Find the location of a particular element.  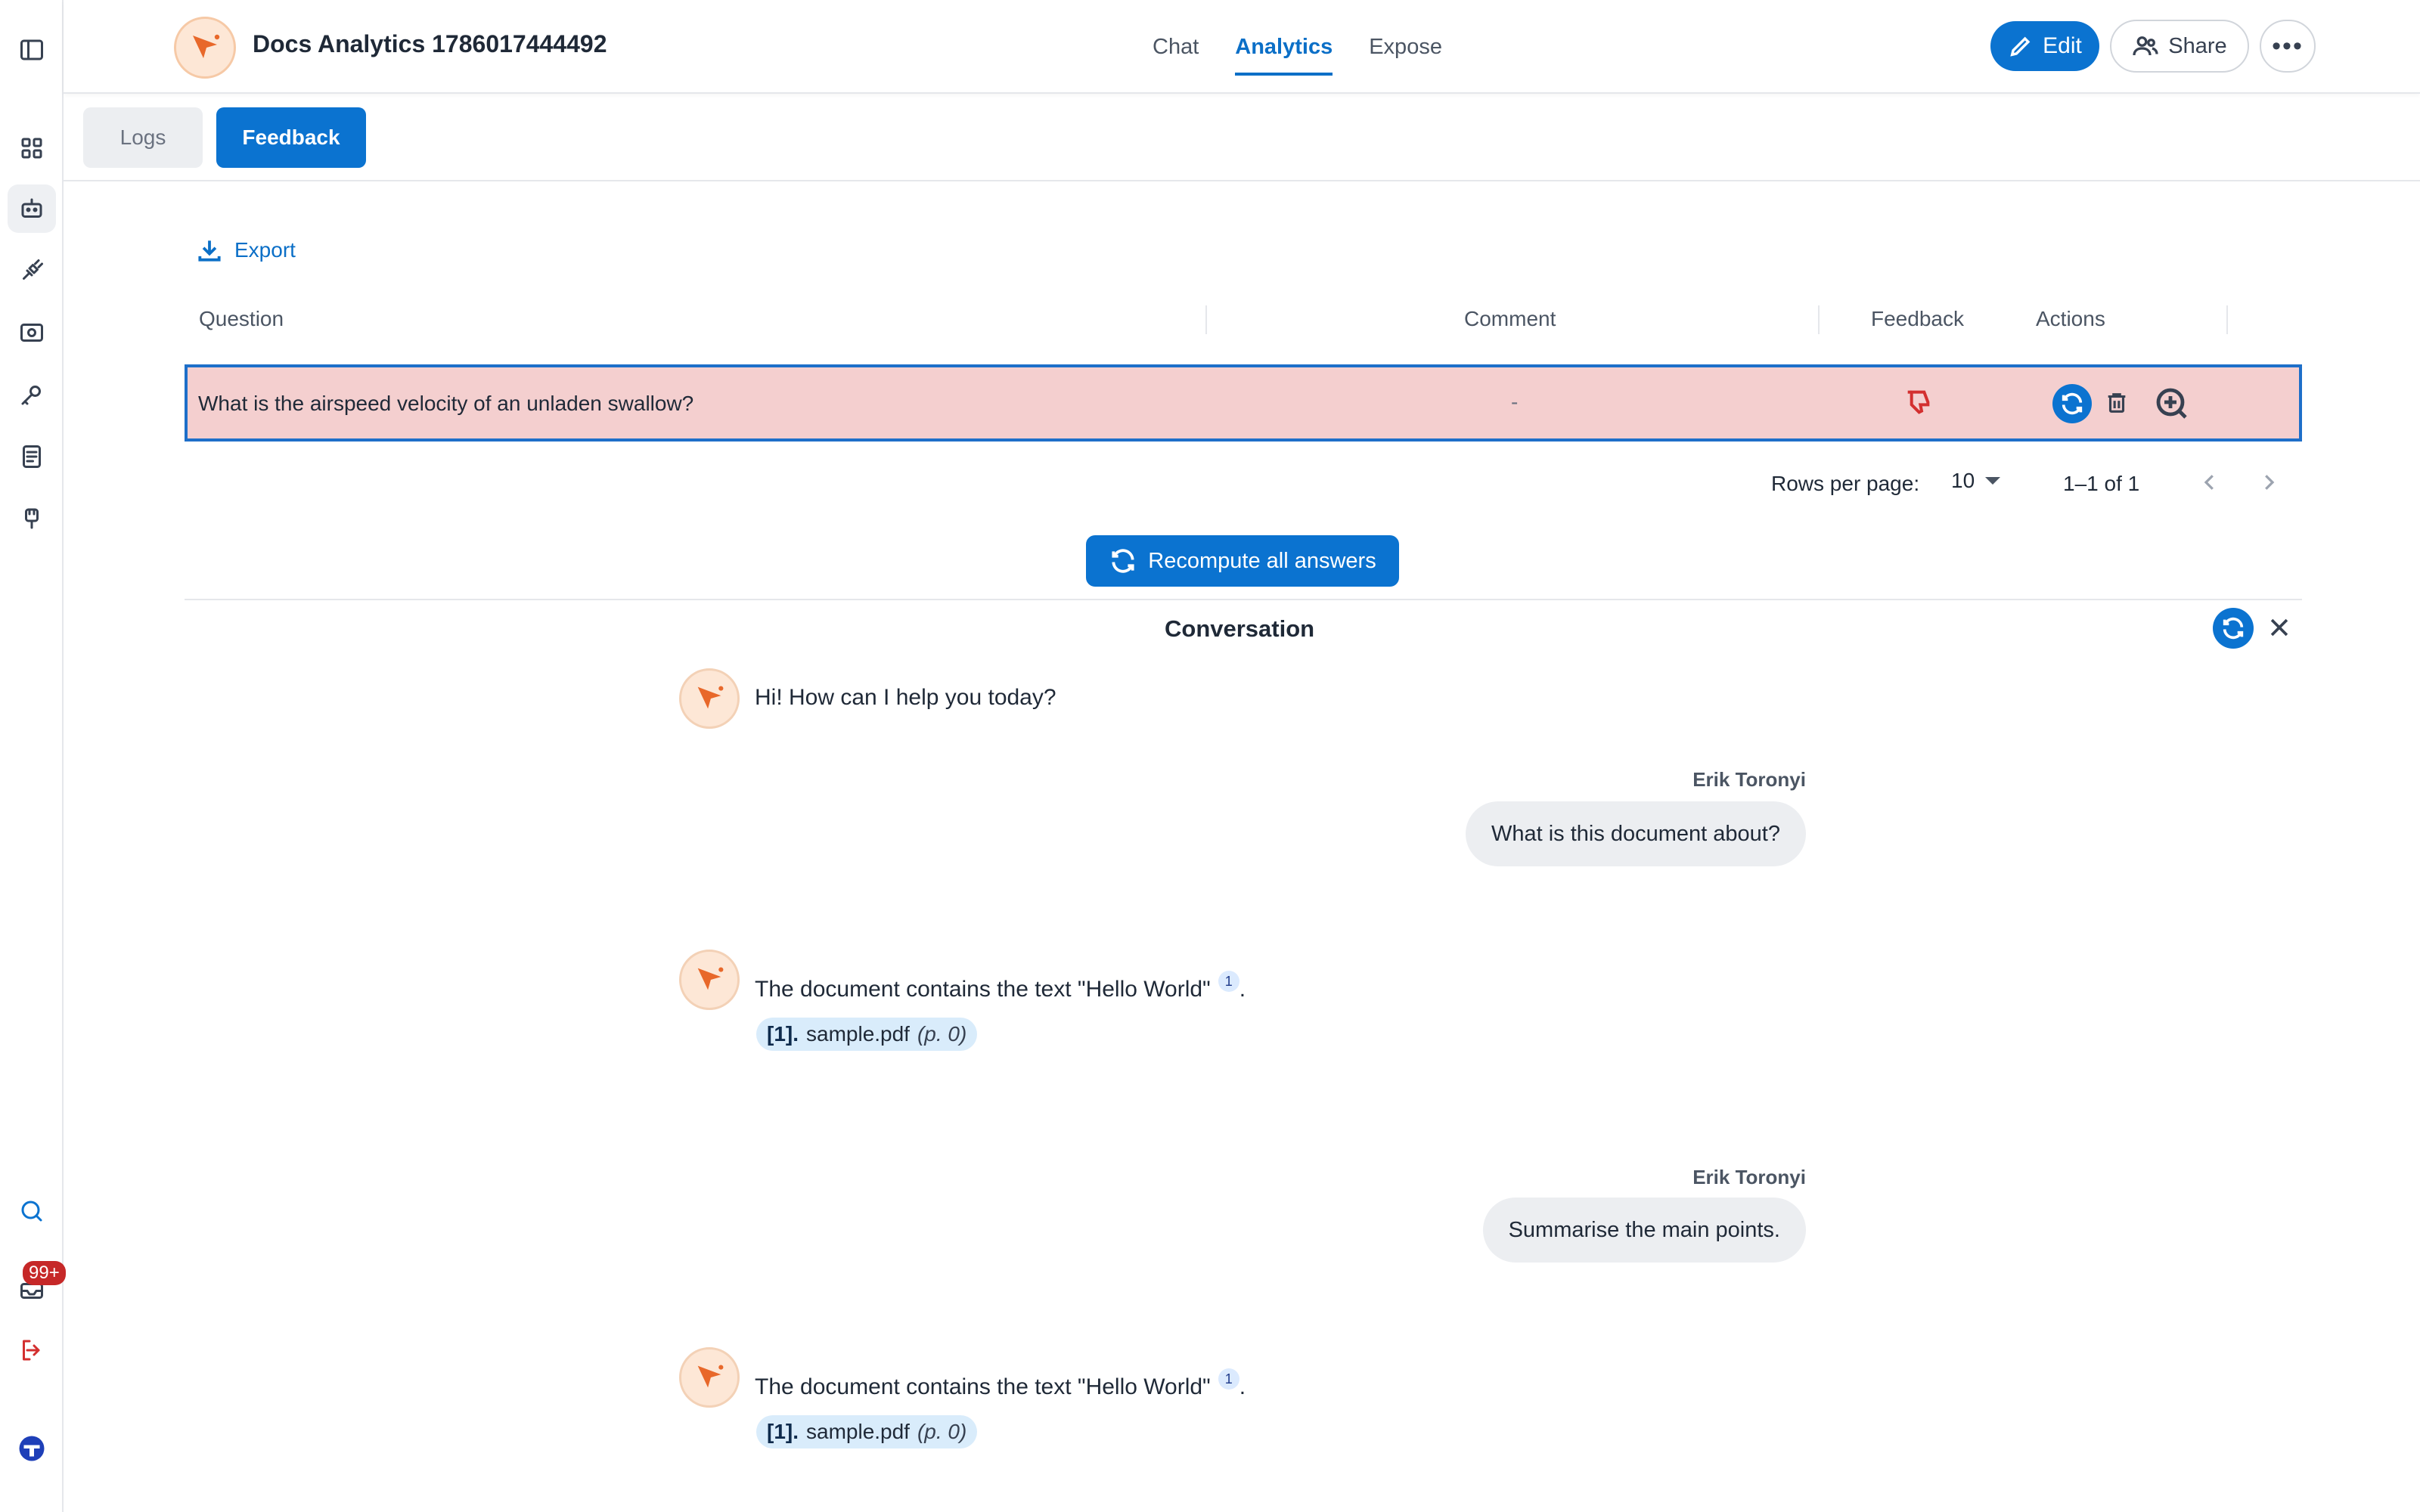

edit-button: Edit is located at coordinates (2044, 46).